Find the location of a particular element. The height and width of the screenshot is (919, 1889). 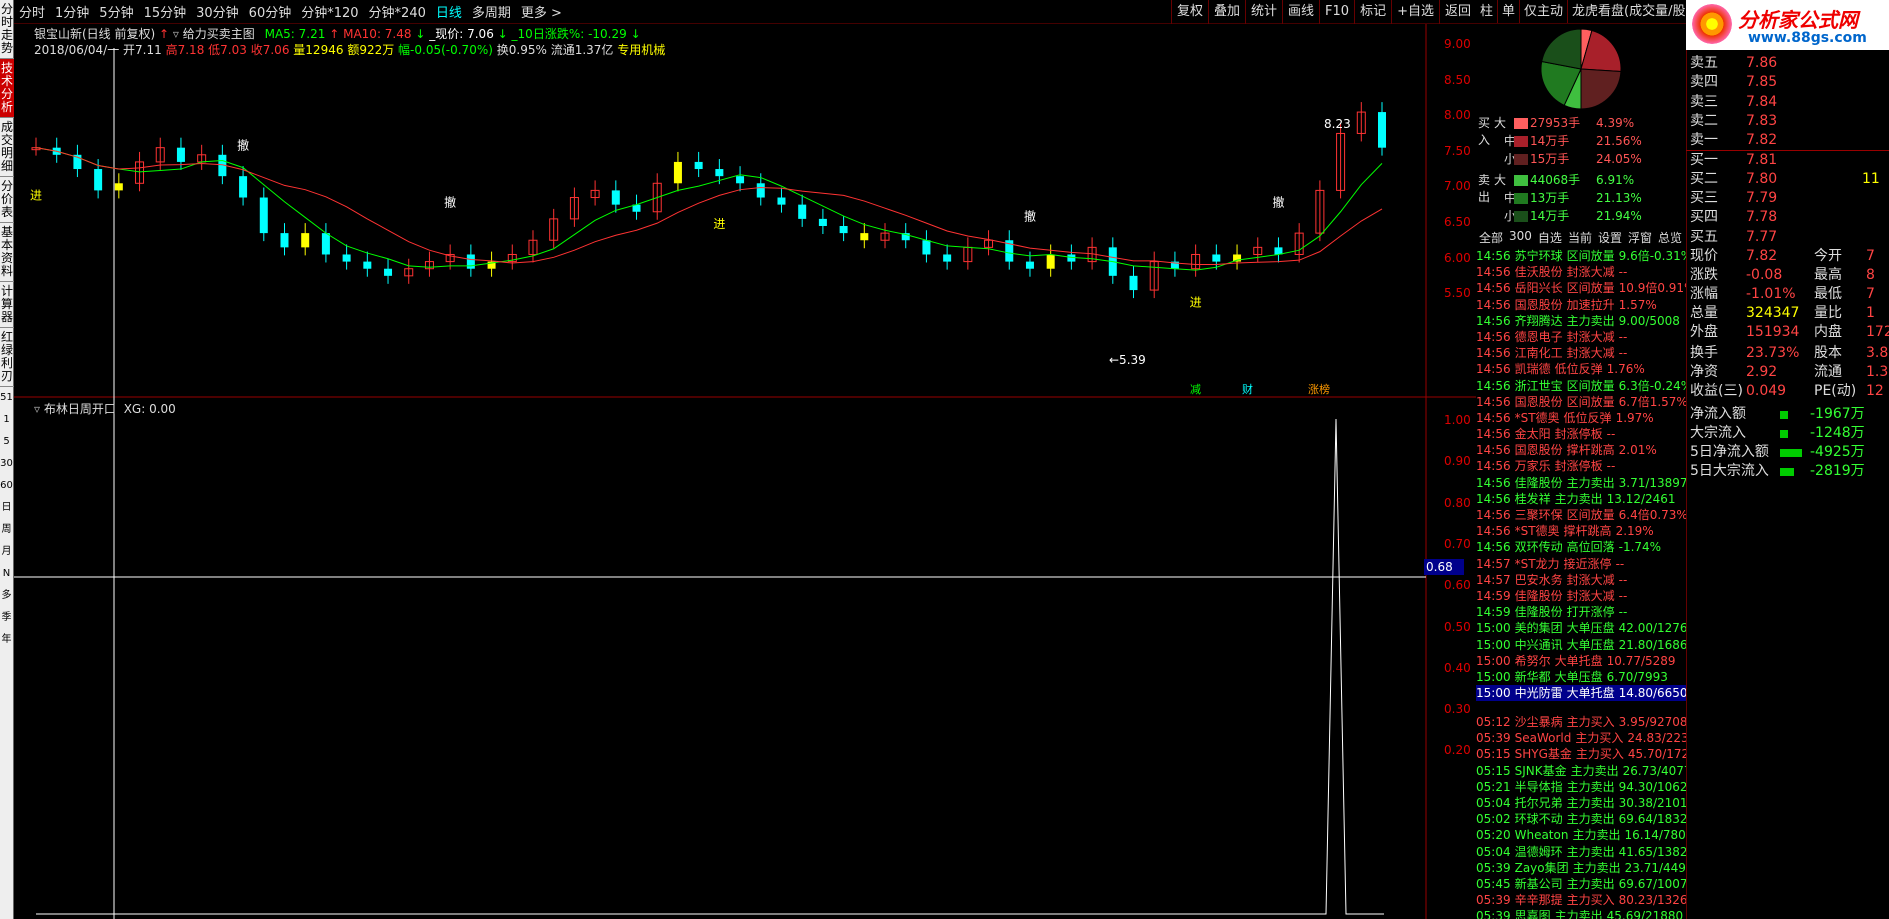

period-shortcut: 1 is located at coordinates (6, 420).